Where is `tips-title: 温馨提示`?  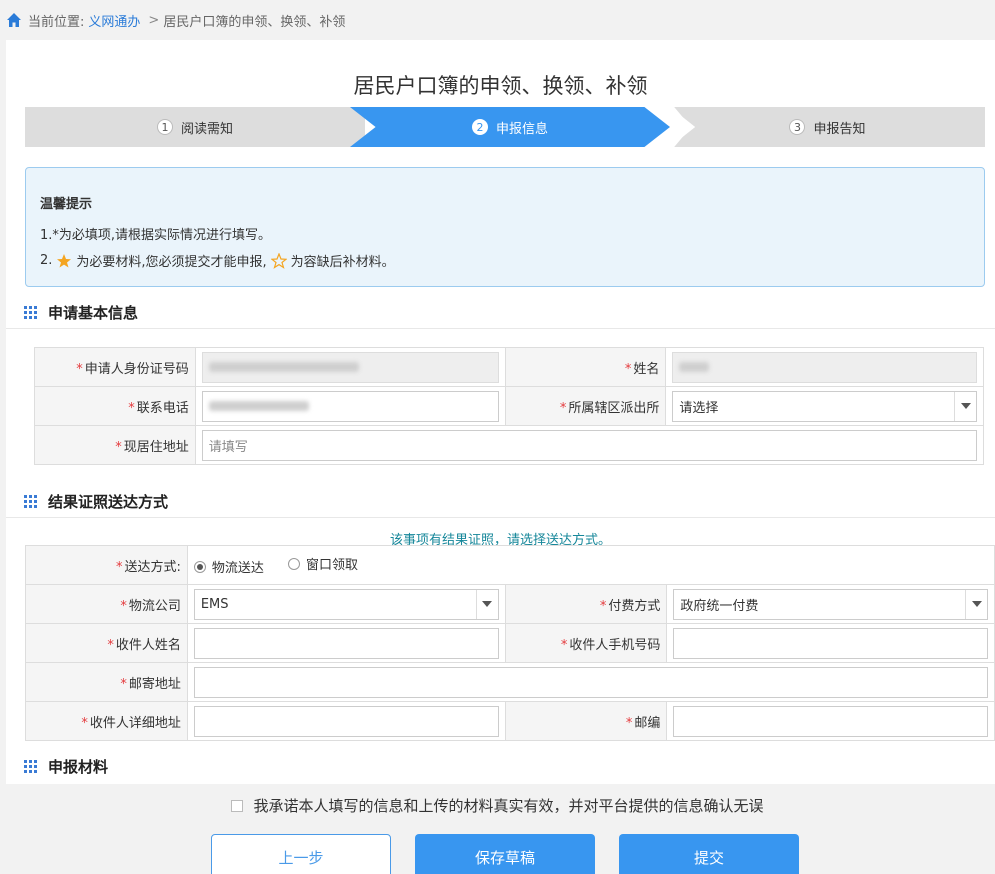
tips-title: 温馨提示 is located at coordinates (66, 204).